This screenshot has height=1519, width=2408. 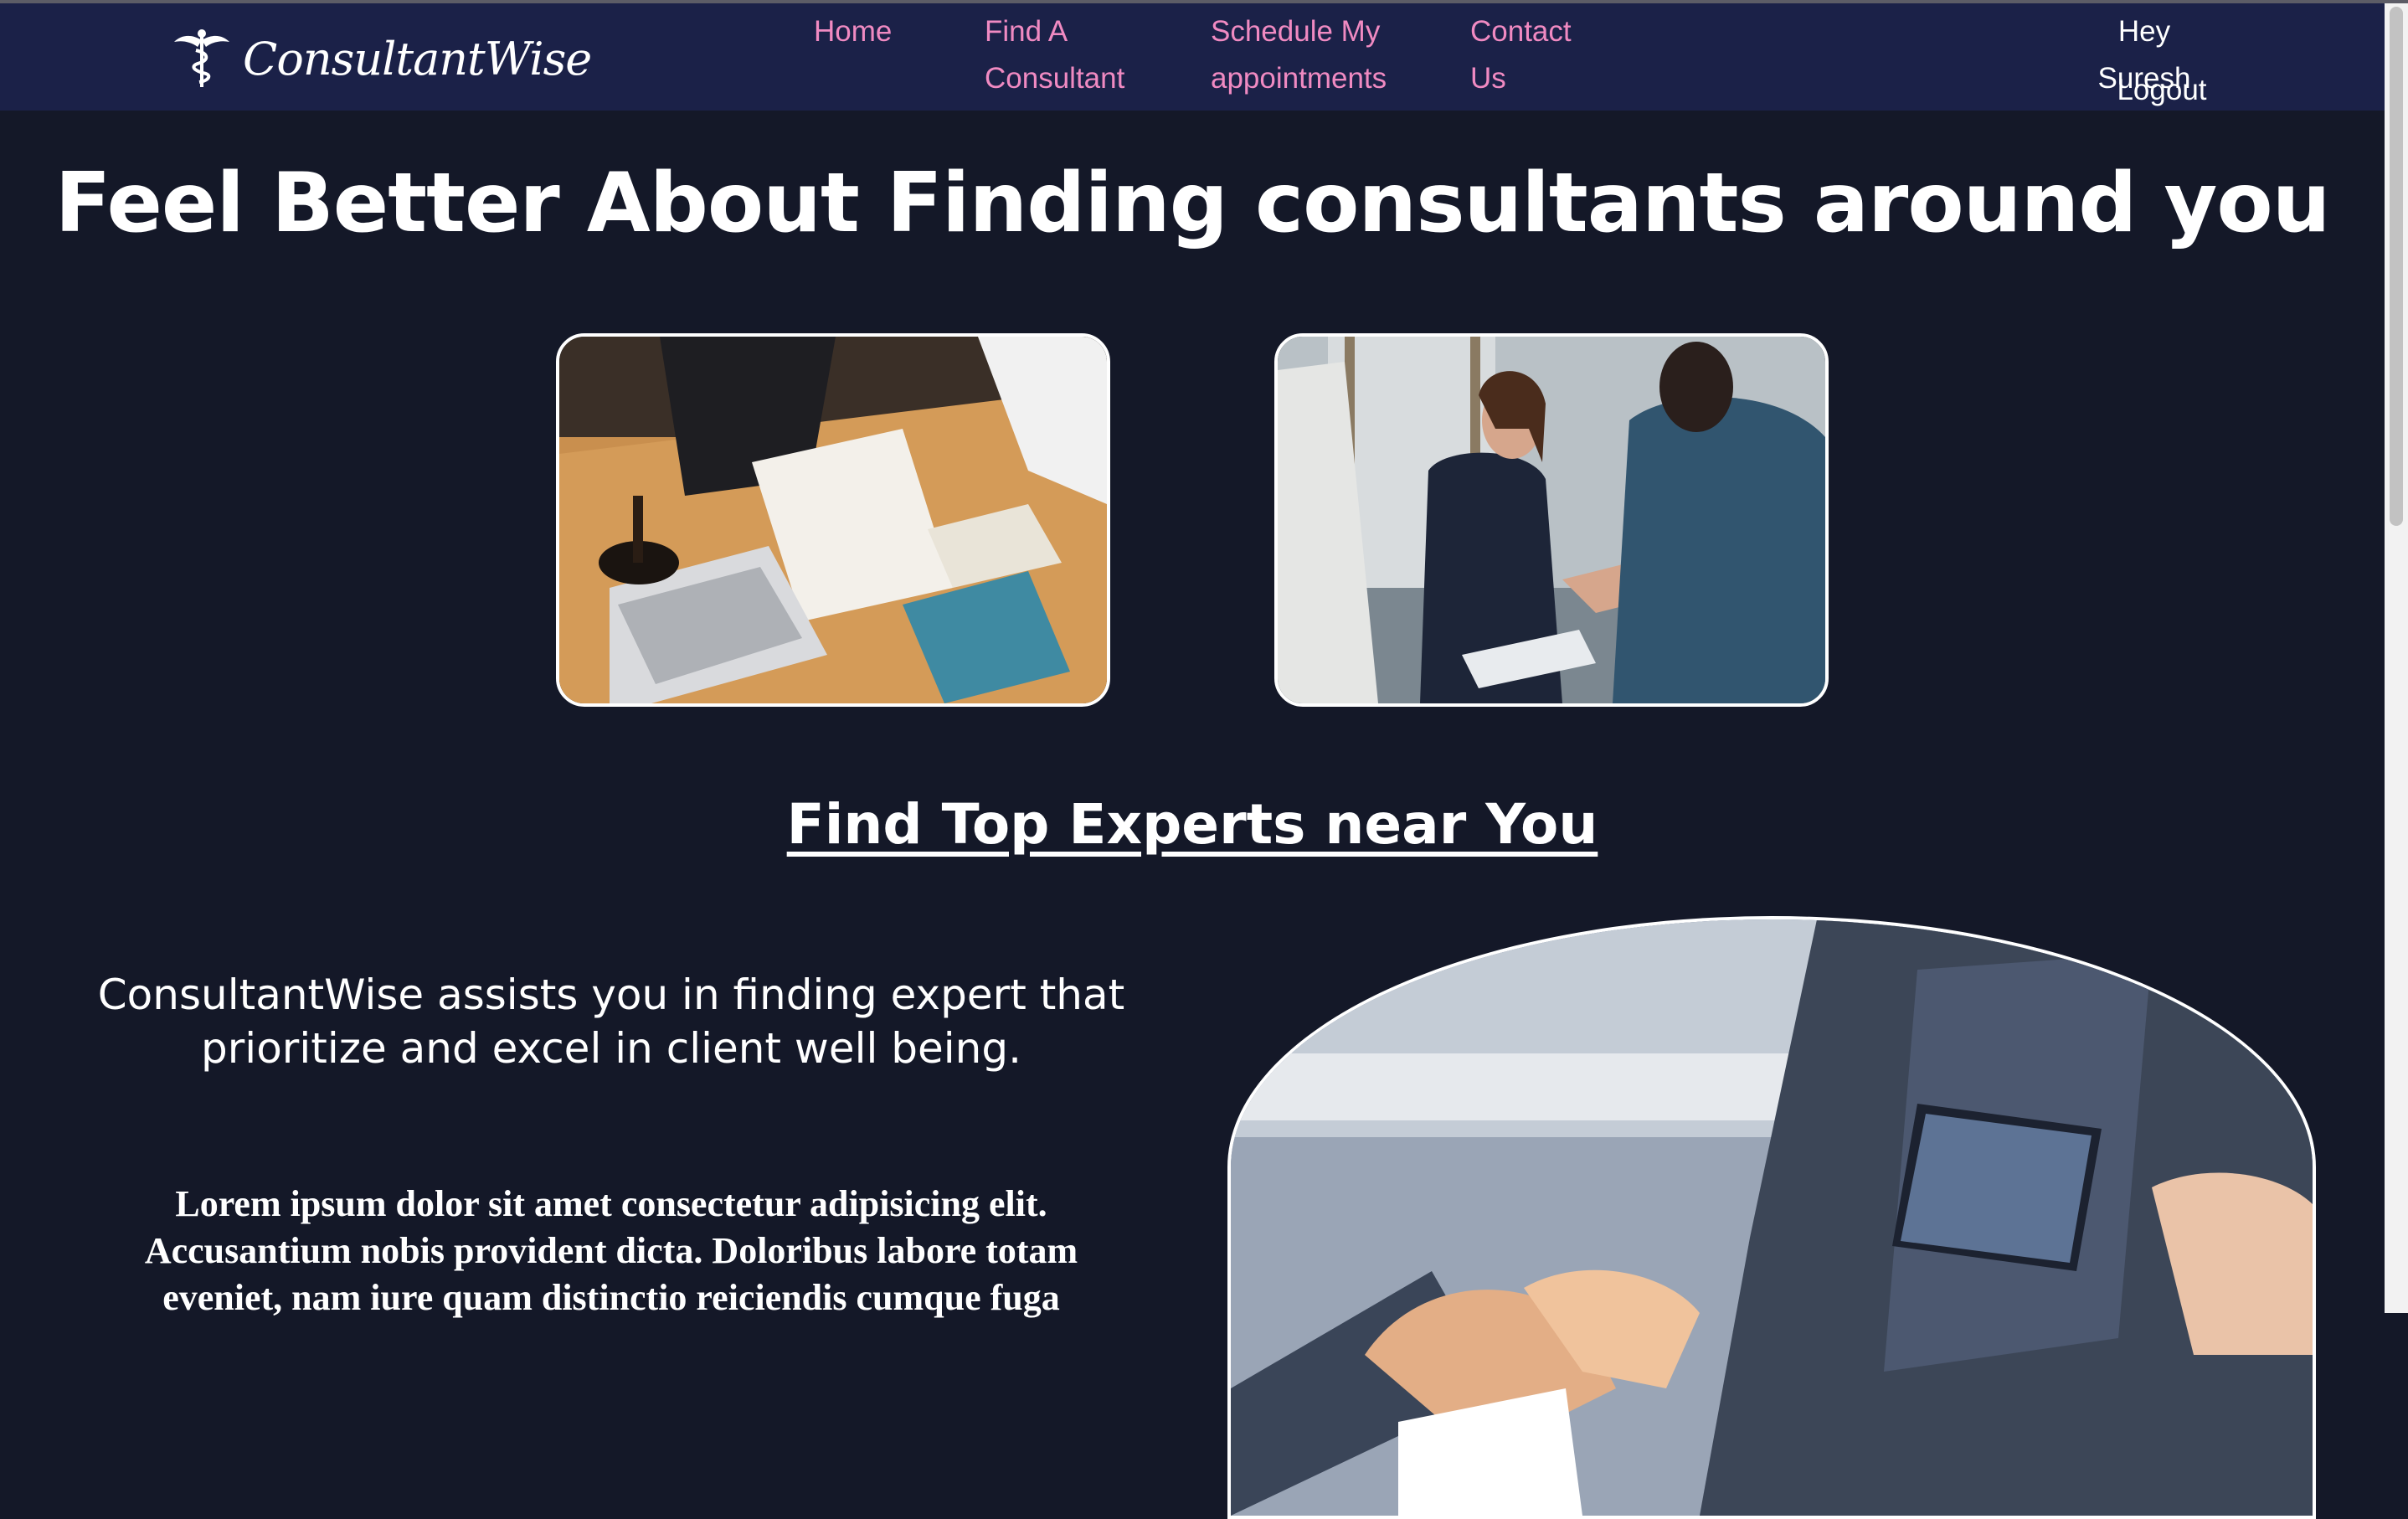 I want to click on scrollbar-thumb, so click(x=2397, y=266).